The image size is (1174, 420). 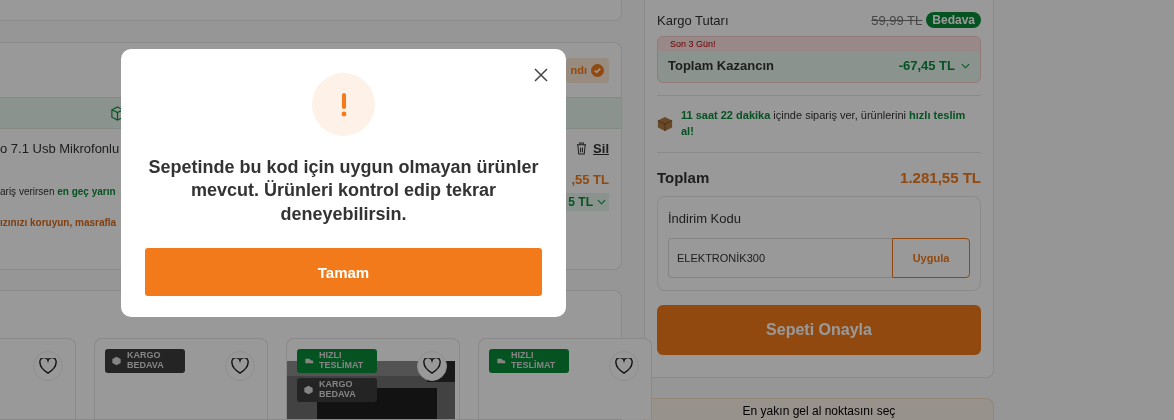 What do you see at coordinates (824, 123) in the screenshot?
I see `delivery-message: 11 saat 22 dakika içinde sipariş ver, ürünlerini hızlı teslim al!` at bounding box center [824, 123].